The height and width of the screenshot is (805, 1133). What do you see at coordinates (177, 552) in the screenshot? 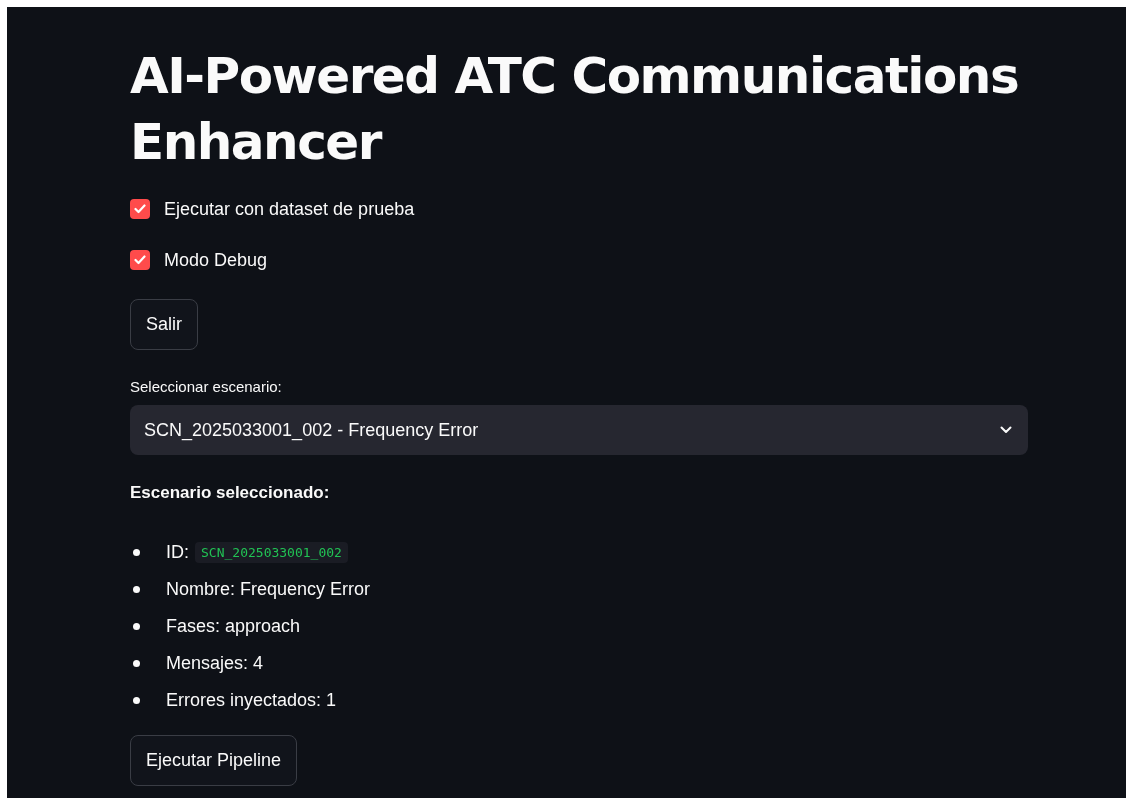
I see `detail-label: ID:` at bounding box center [177, 552].